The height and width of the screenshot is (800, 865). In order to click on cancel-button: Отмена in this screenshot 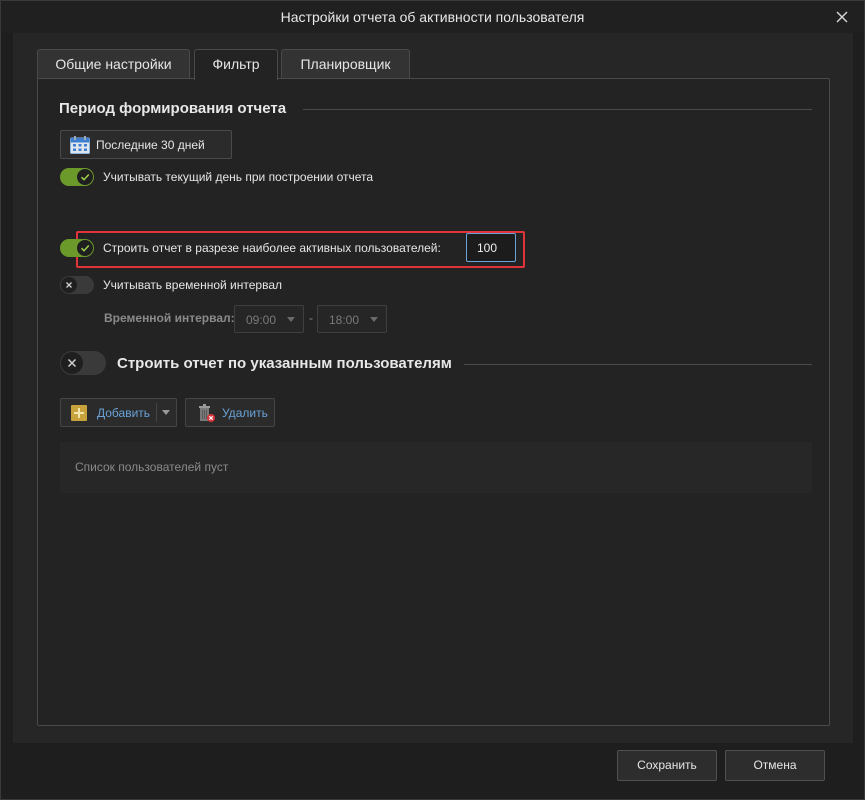, I will do `click(775, 765)`.